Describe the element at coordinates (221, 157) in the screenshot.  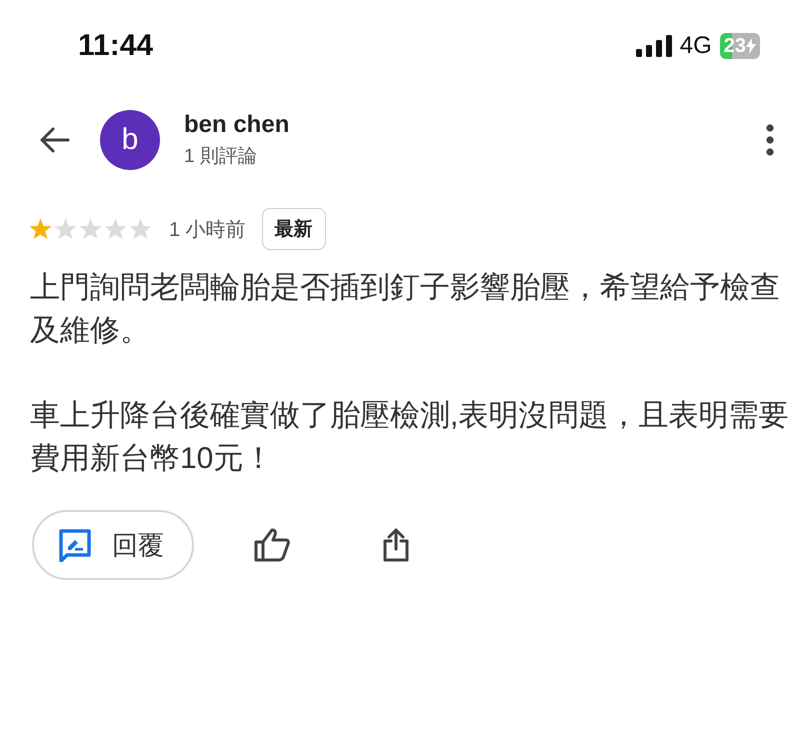
I see `review-count: 1 則評論` at that location.